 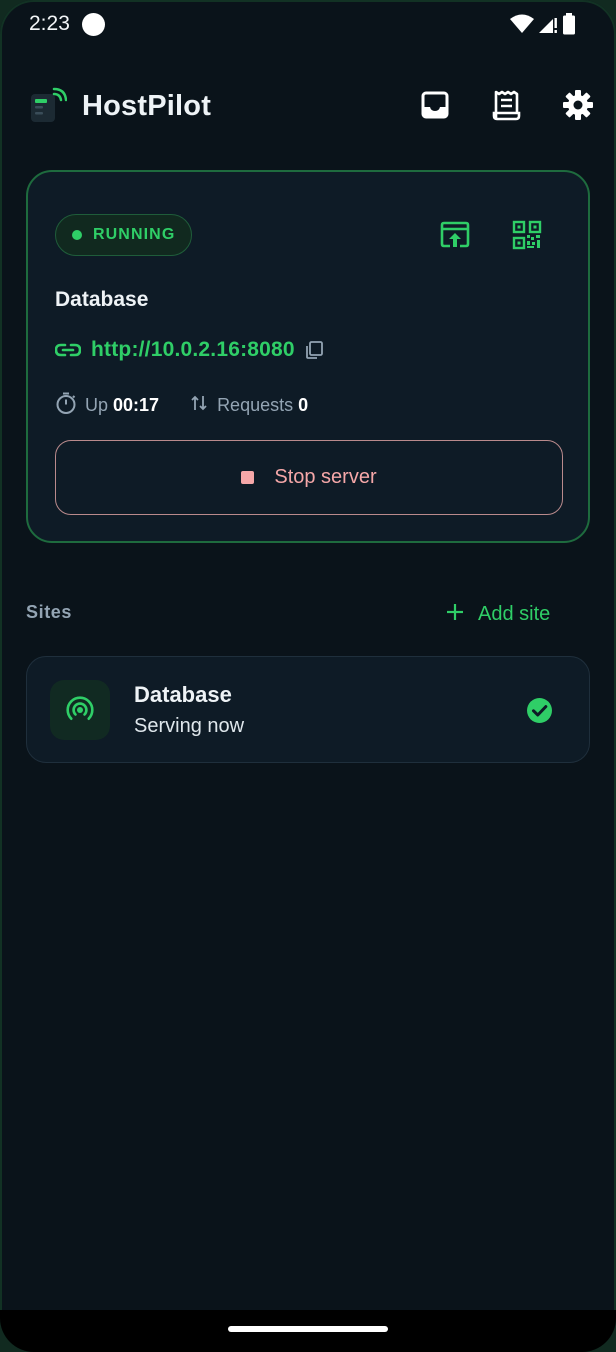 What do you see at coordinates (303, 404) in the screenshot?
I see `requests-value: 0` at bounding box center [303, 404].